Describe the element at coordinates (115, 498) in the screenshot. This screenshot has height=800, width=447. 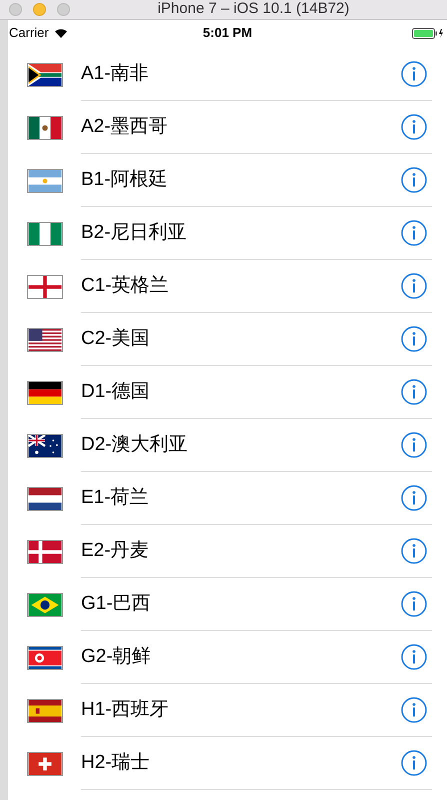
I see `country-label: E1-荷兰` at that location.